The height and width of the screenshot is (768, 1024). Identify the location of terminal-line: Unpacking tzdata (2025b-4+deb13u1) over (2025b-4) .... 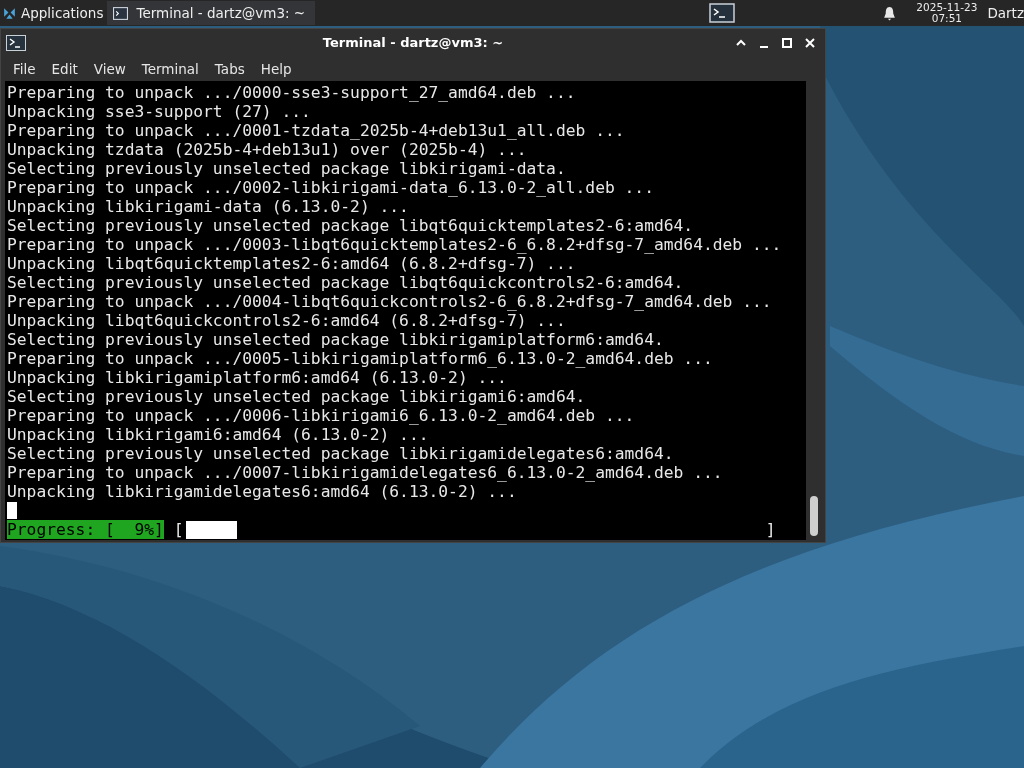
(267, 149).